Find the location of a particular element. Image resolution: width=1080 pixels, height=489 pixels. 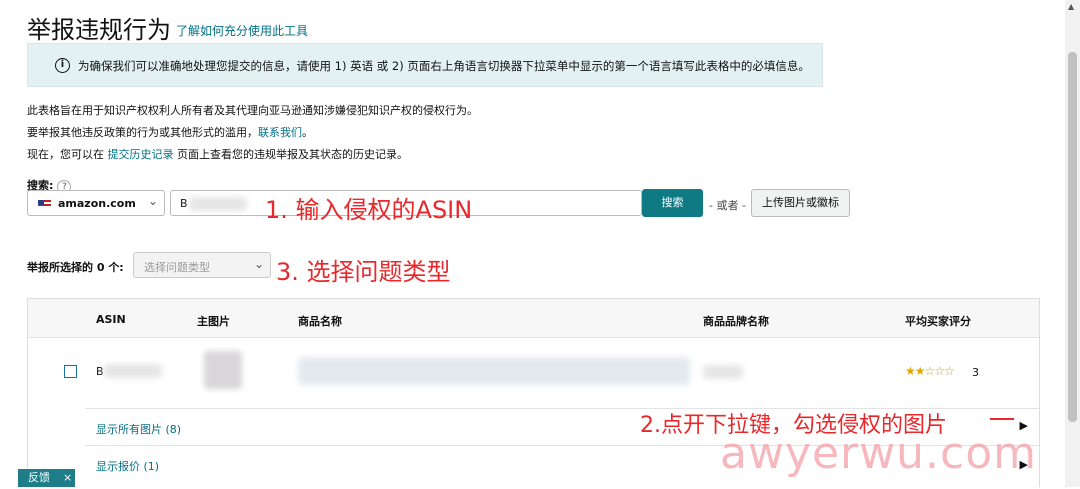

product-thumbnail is located at coordinates (223, 370).